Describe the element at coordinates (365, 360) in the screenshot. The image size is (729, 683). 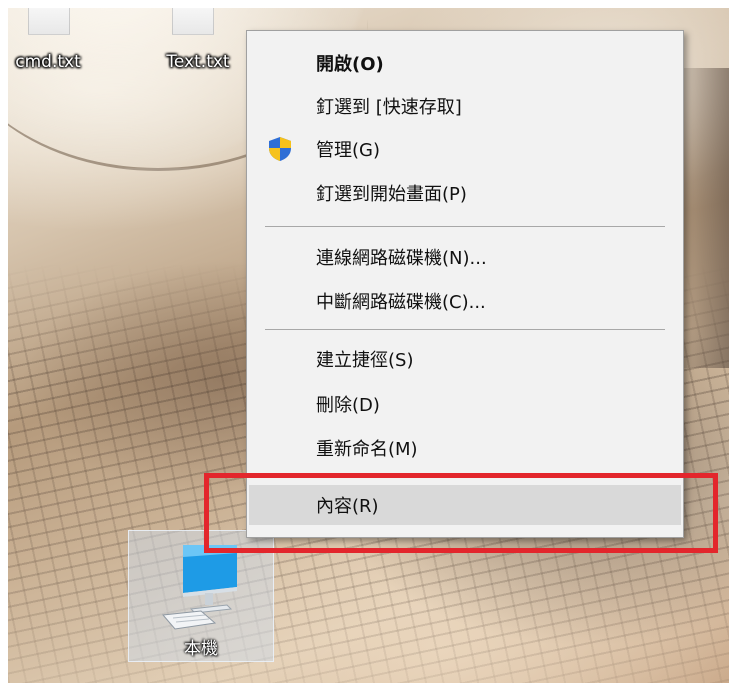
I see `menu-item-label: 建立捷徑(S)` at that location.